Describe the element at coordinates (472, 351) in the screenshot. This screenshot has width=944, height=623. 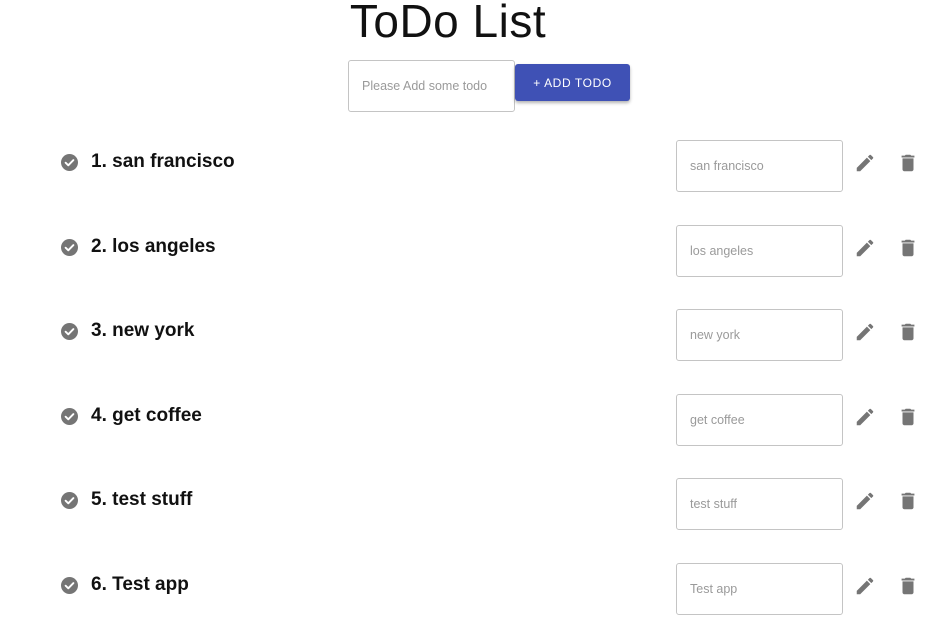
I see `todo-item: 3. new york` at that location.